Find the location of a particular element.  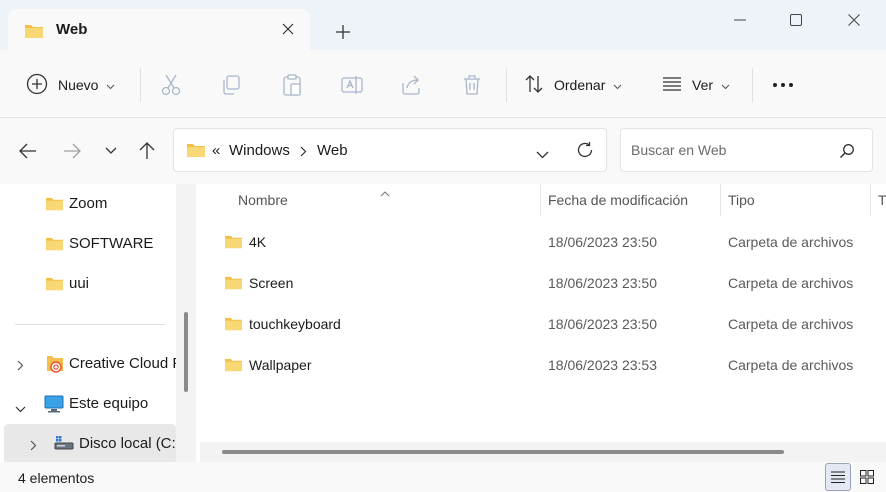

sort-ascending-icon is located at coordinates (385, 192).